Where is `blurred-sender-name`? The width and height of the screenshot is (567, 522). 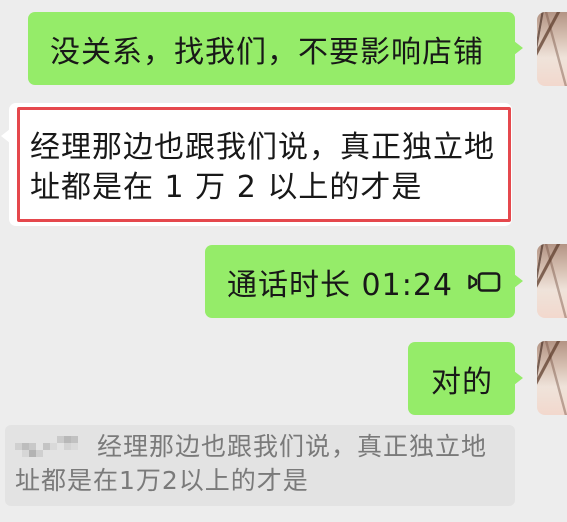
blurred-sender-name is located at coordinates (46, 446).